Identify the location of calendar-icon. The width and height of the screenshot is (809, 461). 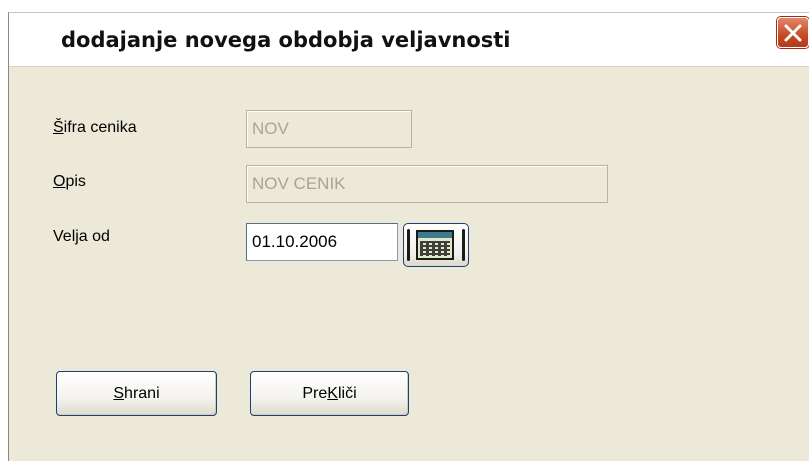
(435, 245).